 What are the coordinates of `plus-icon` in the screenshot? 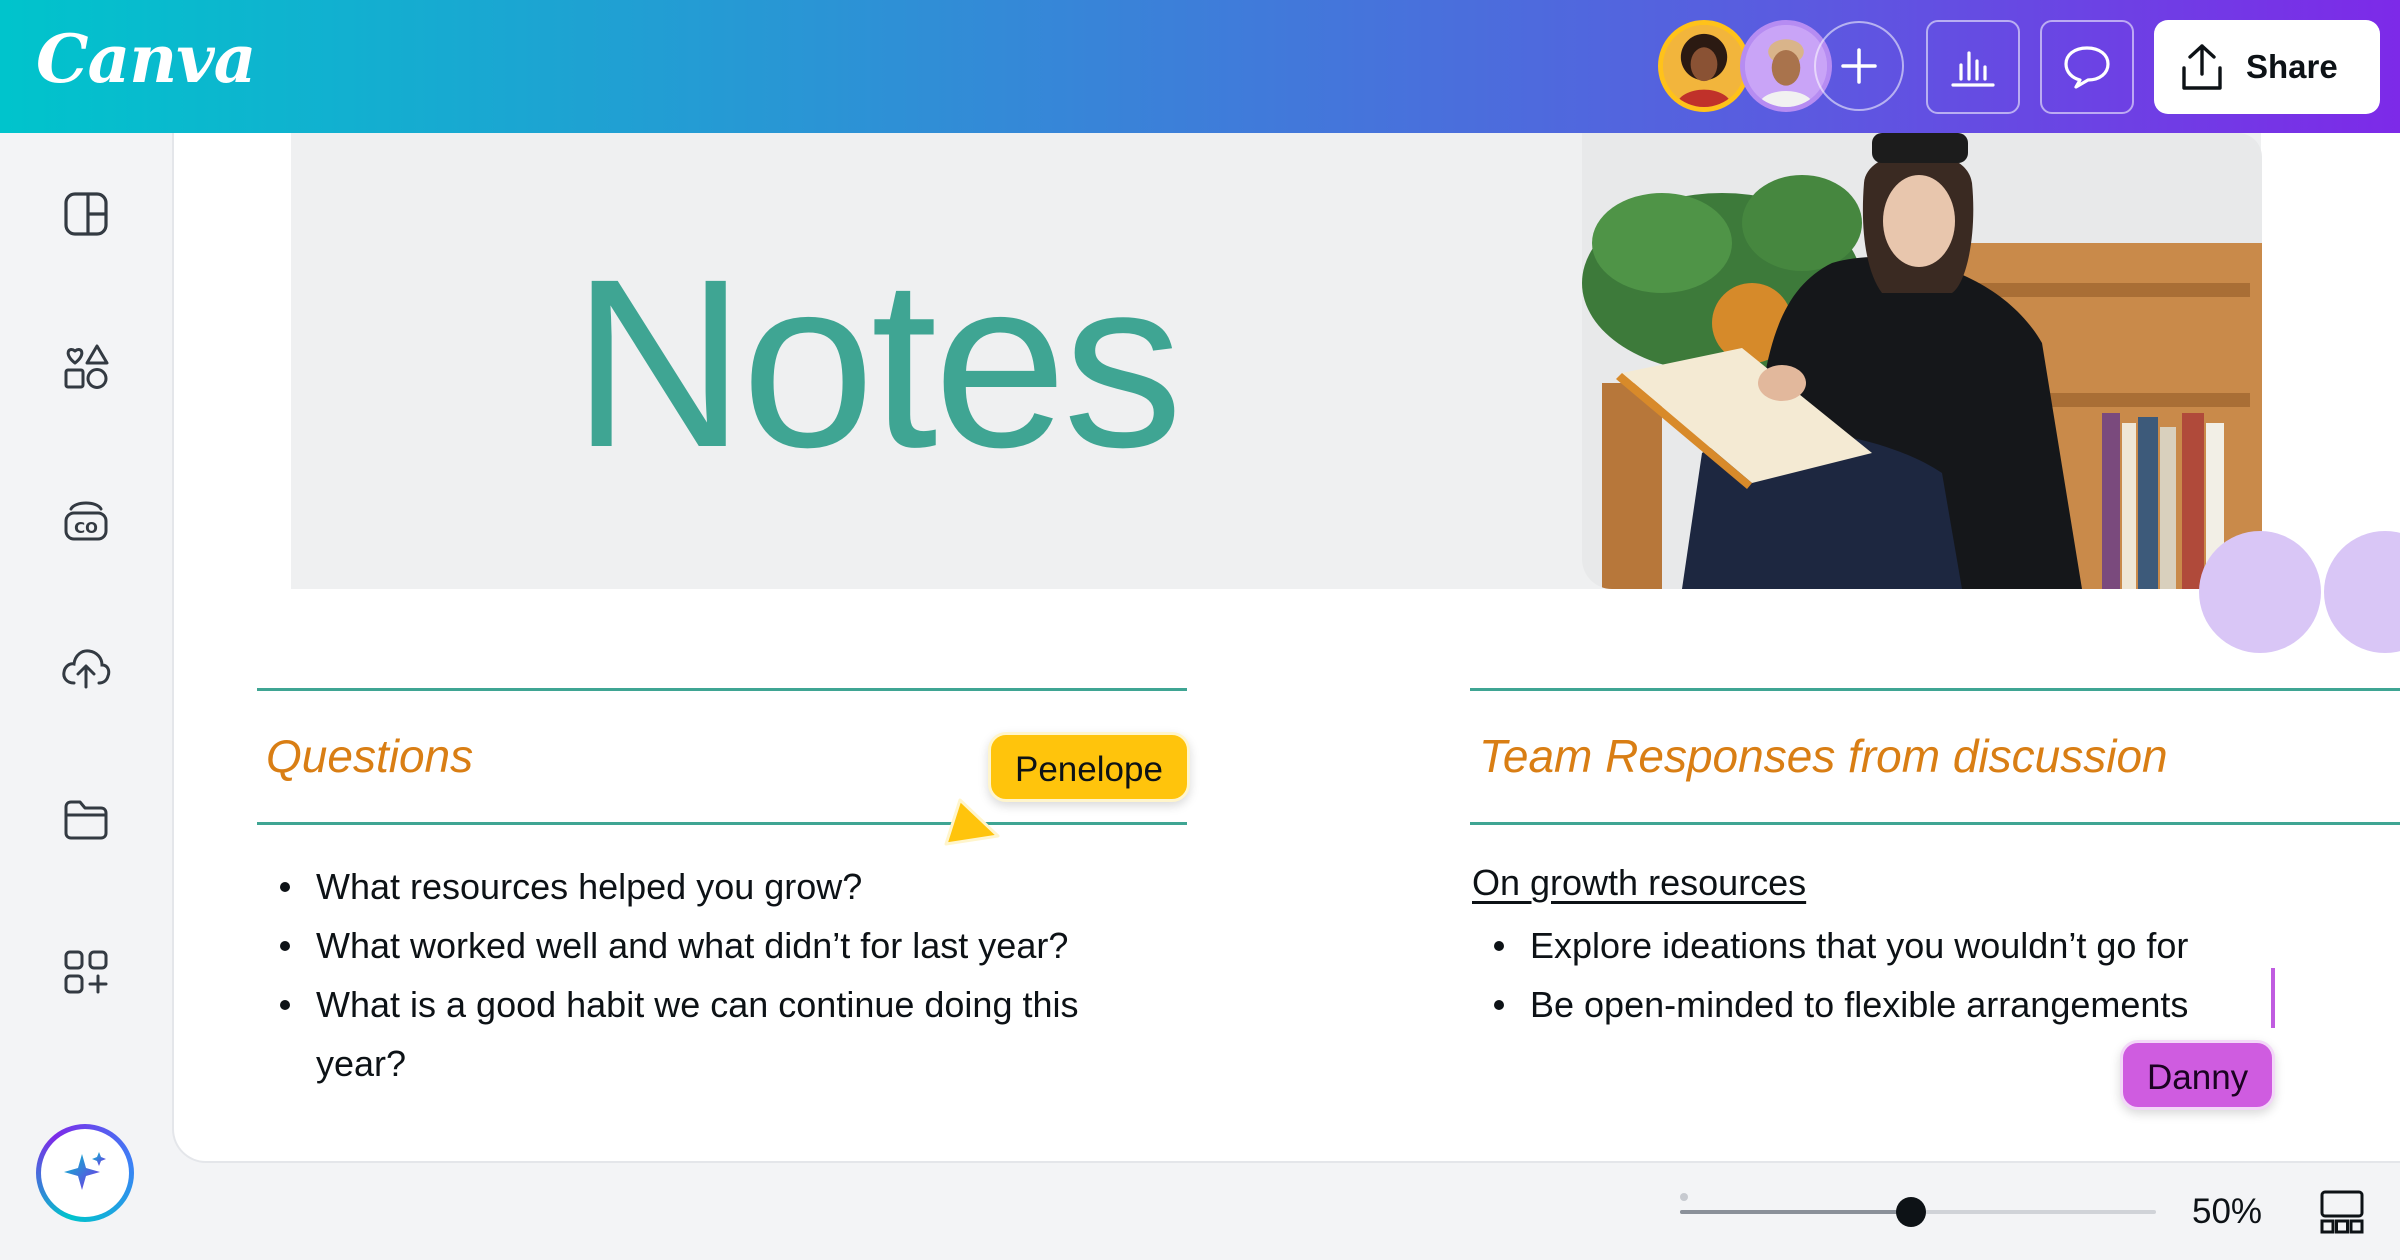 It's located at (1859, 66).